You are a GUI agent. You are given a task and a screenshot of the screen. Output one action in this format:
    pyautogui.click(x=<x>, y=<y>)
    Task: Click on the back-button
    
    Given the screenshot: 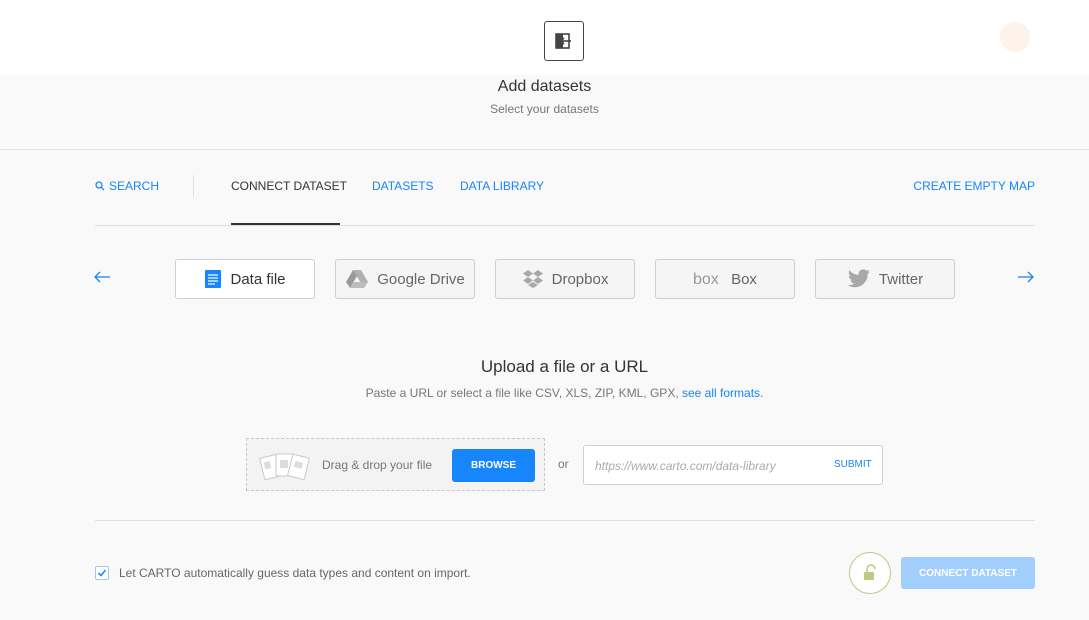 What is the action you would take?
    pyautogui.click(x=564, y=41)
    